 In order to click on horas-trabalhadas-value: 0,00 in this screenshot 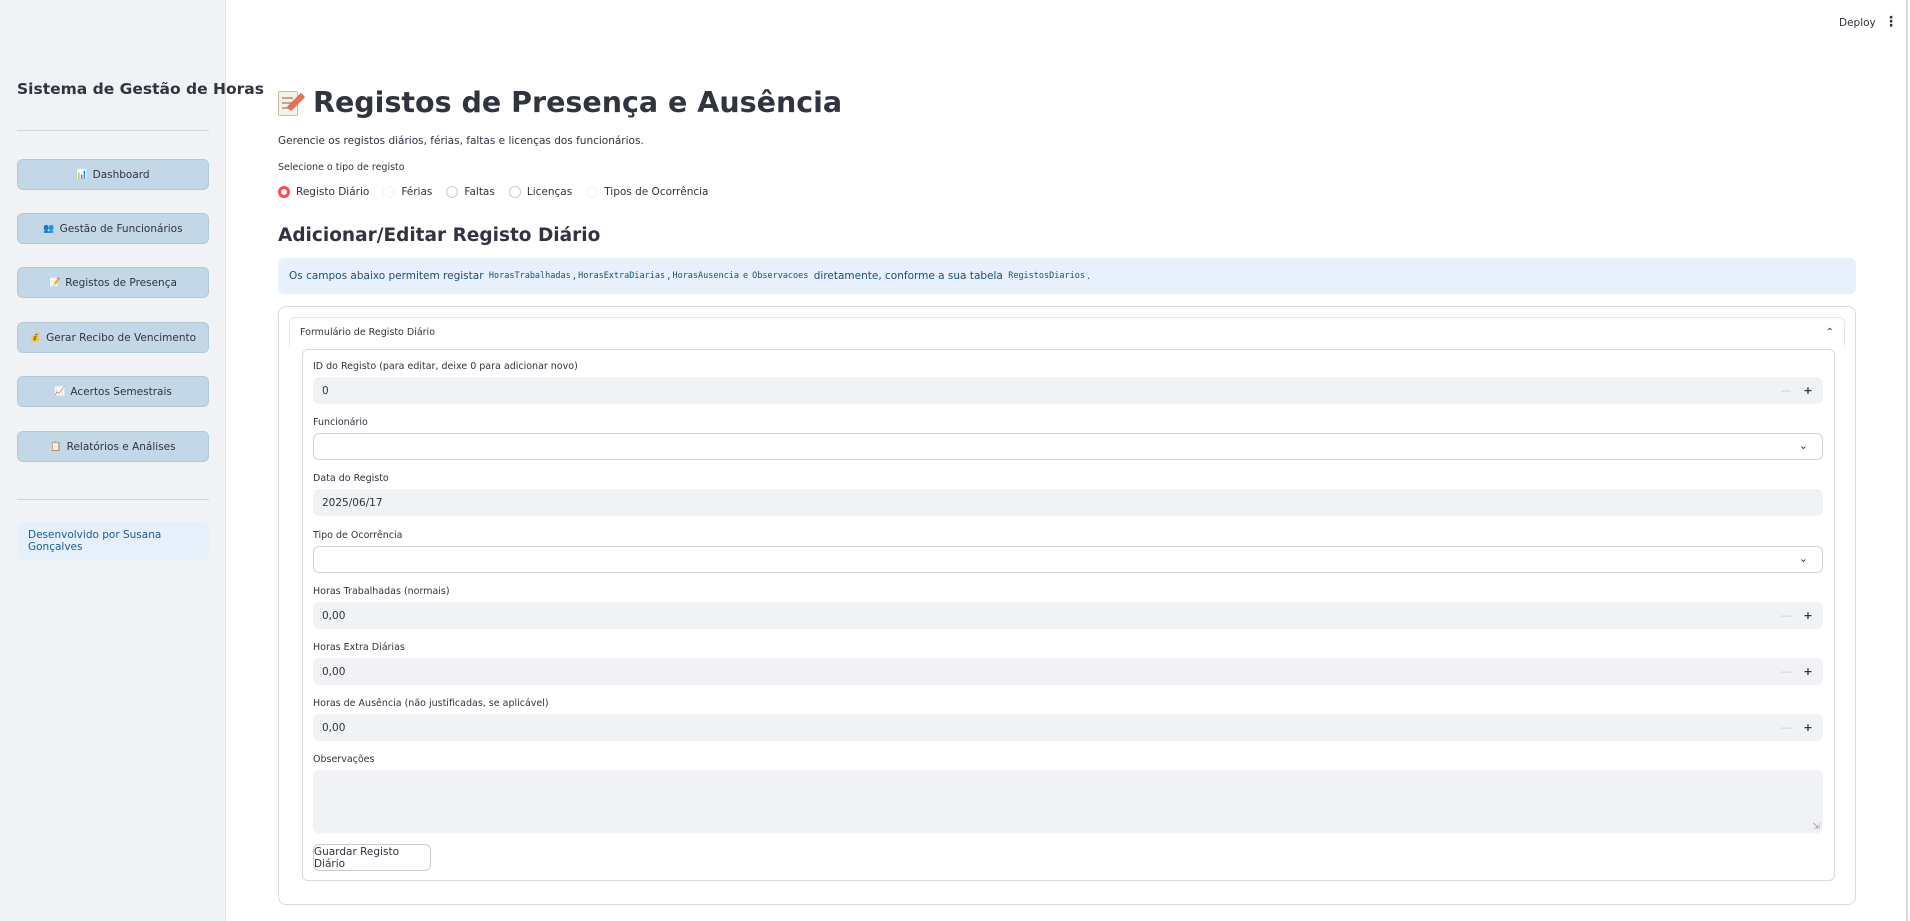, I will do `click(334, 615)`.